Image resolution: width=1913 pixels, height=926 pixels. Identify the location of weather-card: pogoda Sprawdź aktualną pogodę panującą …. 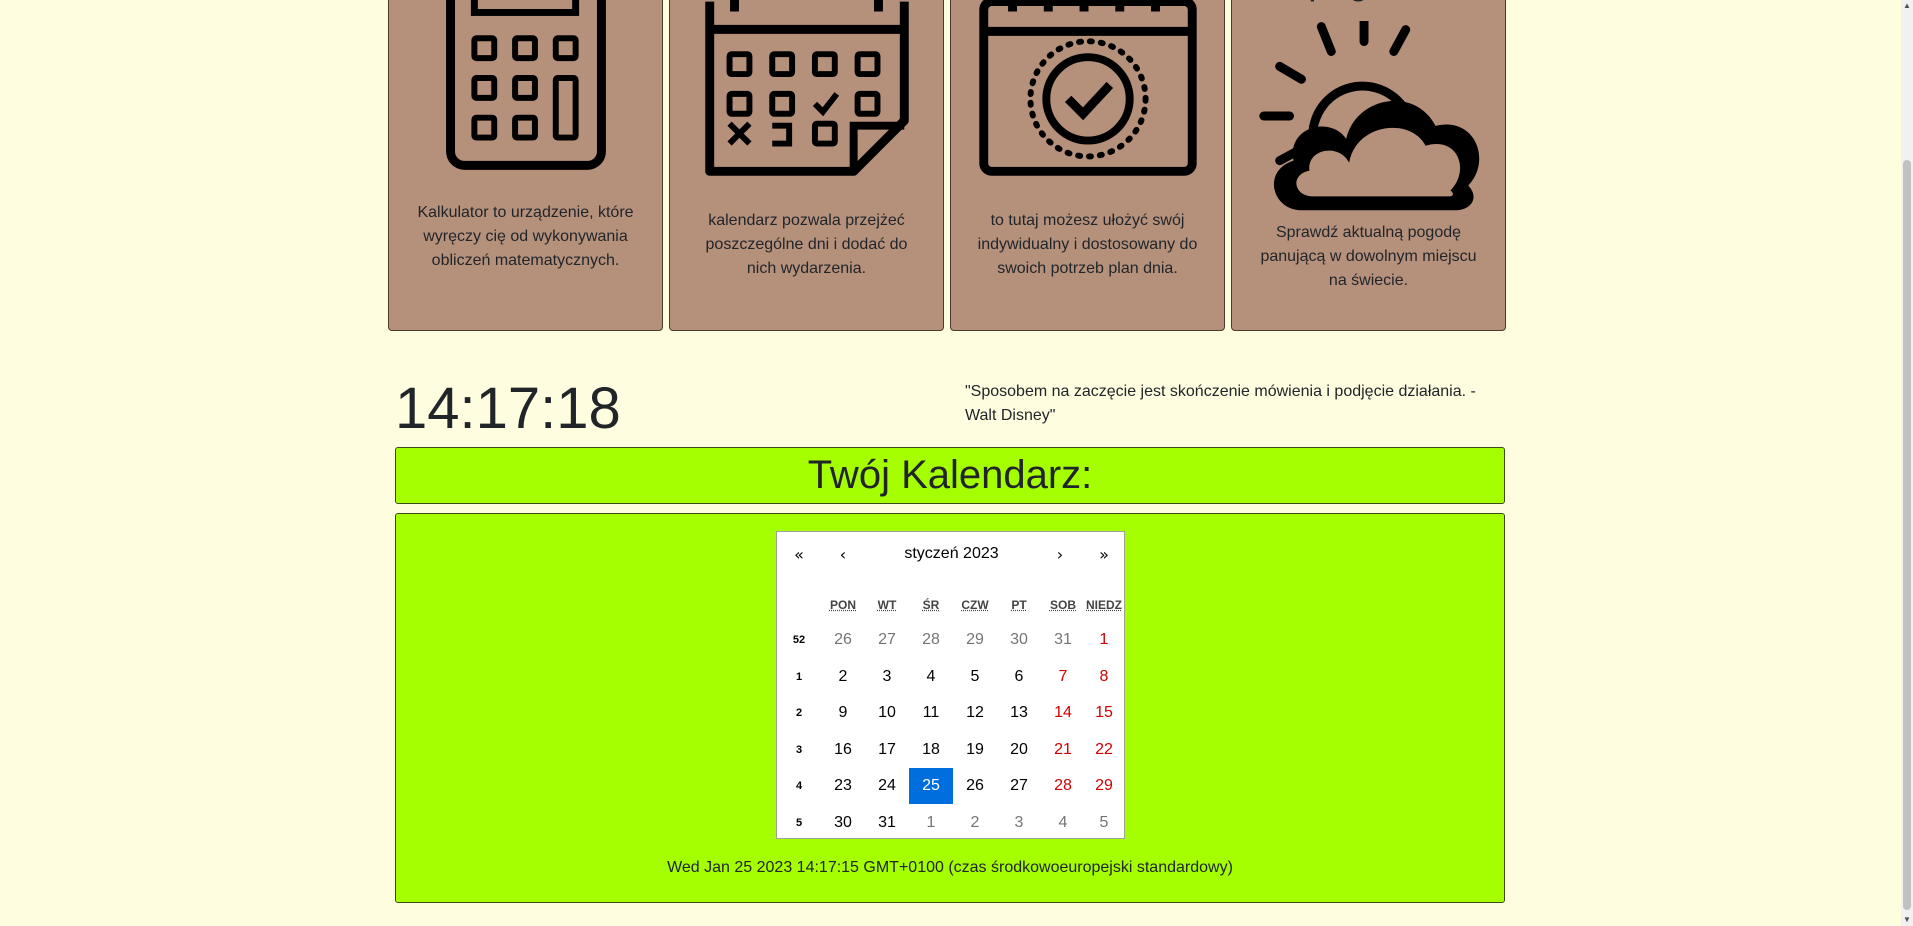
(1368, 165).